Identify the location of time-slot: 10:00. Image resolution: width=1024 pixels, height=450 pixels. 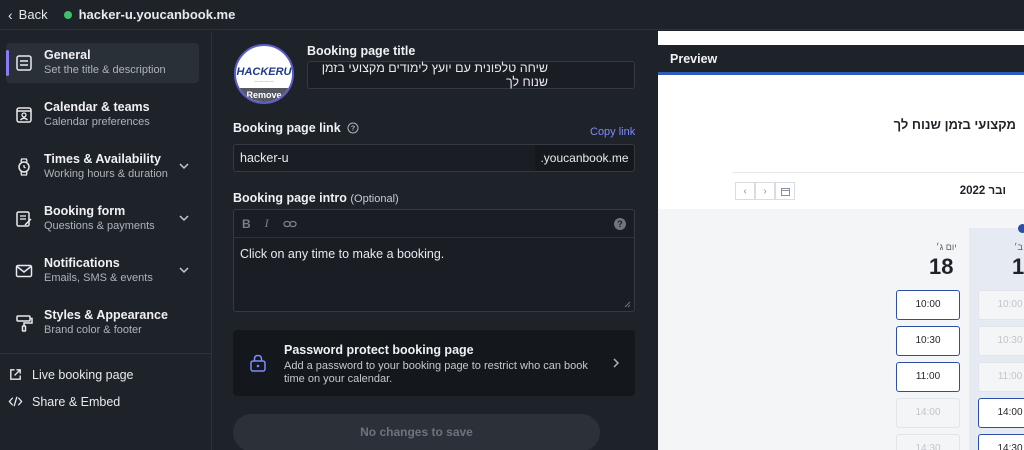
(928, 305).